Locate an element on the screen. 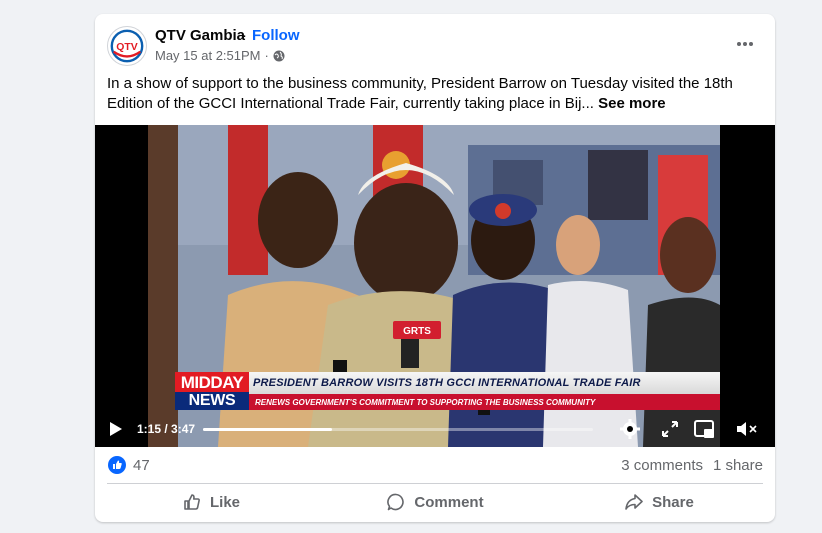 The image size is (822, 533). svg-text: QTV is located at coordinates (126, 47).